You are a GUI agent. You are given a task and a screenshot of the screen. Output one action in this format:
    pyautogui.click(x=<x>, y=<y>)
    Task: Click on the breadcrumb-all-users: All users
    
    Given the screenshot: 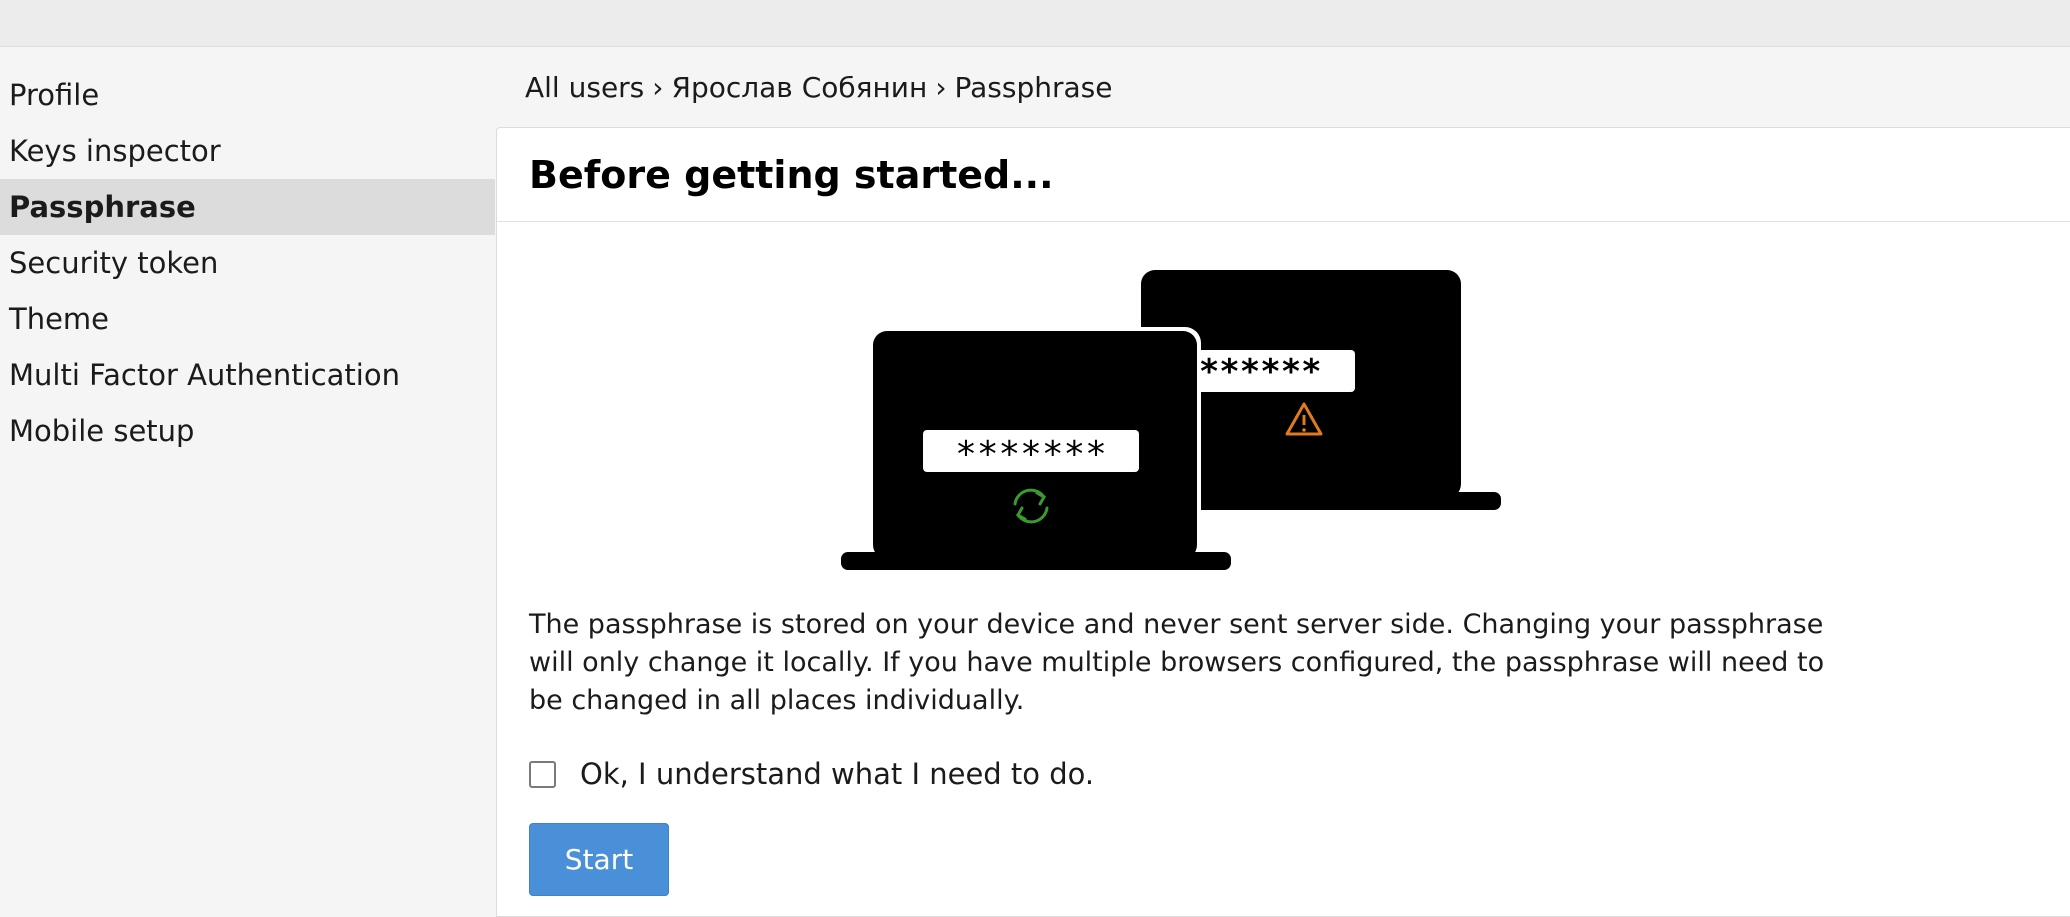 What is the action you would take?
    pyautogui.click(x=584, y=87)
    